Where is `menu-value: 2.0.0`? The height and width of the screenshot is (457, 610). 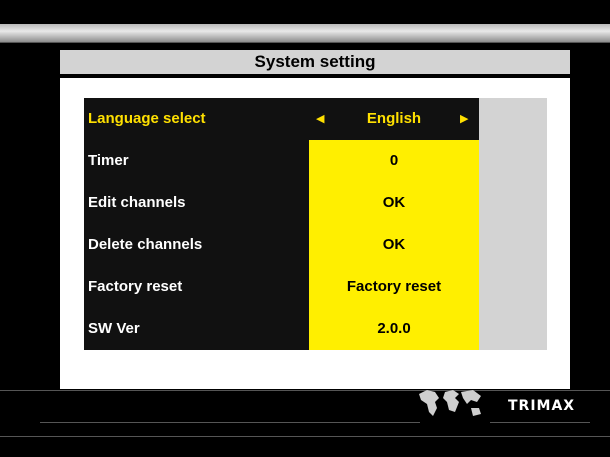
menu-value: 2.0.0 is located at coordinates (394, 328).